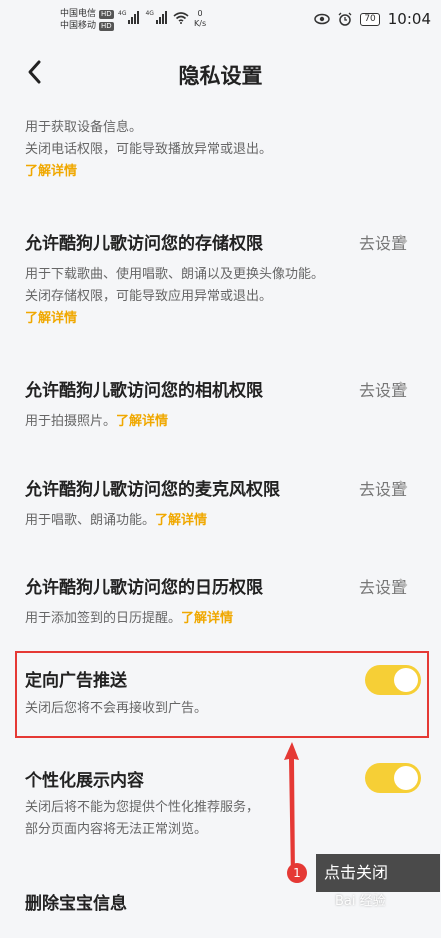  I want to click on personalized-content-desc-2: 部分页面内容将无法正常浏览。, so click(116, 829).